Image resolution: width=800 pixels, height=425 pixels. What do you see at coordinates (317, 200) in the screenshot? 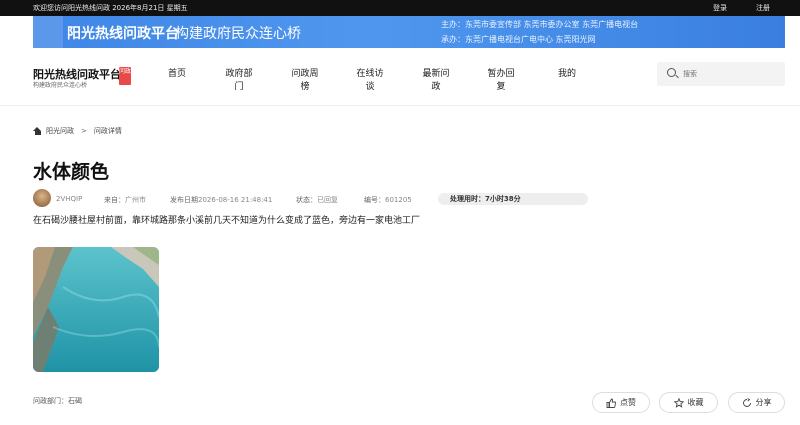
I see `status-badge: 状态：已回复` at bounding box center [317, 200].